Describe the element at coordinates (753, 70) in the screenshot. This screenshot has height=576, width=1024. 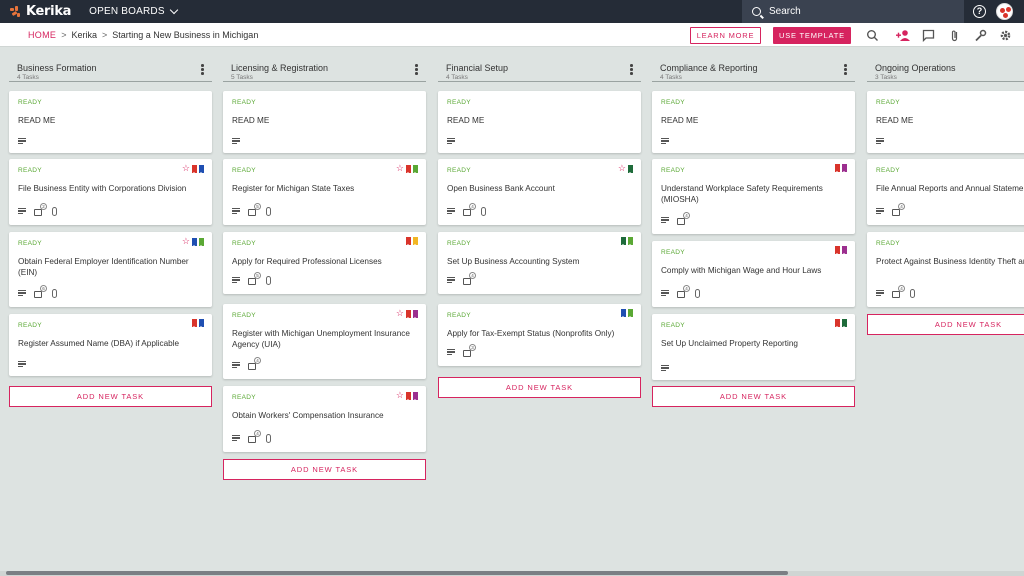
I see `column-header: Compliance & Reporting 4 Tasks` at that location.